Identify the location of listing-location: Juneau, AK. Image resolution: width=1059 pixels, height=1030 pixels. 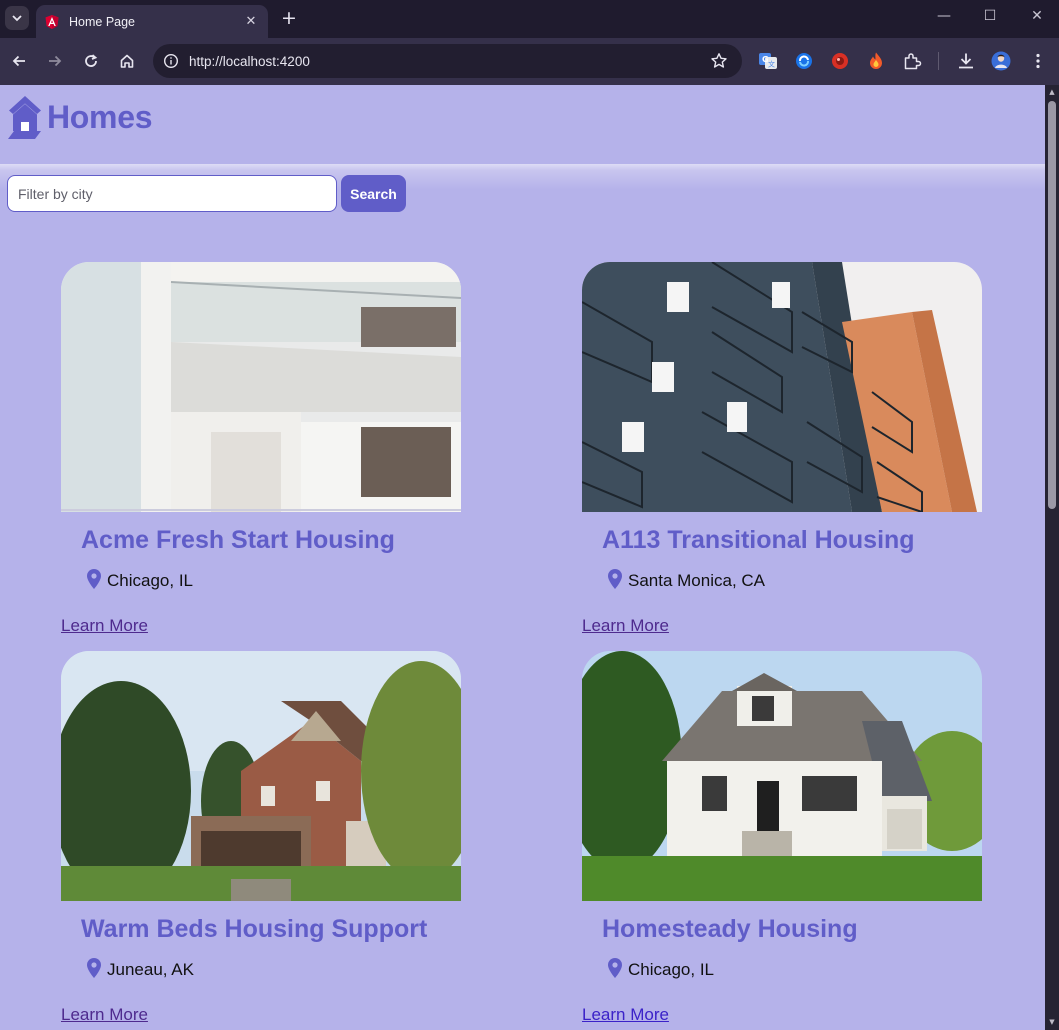
(140, 969).